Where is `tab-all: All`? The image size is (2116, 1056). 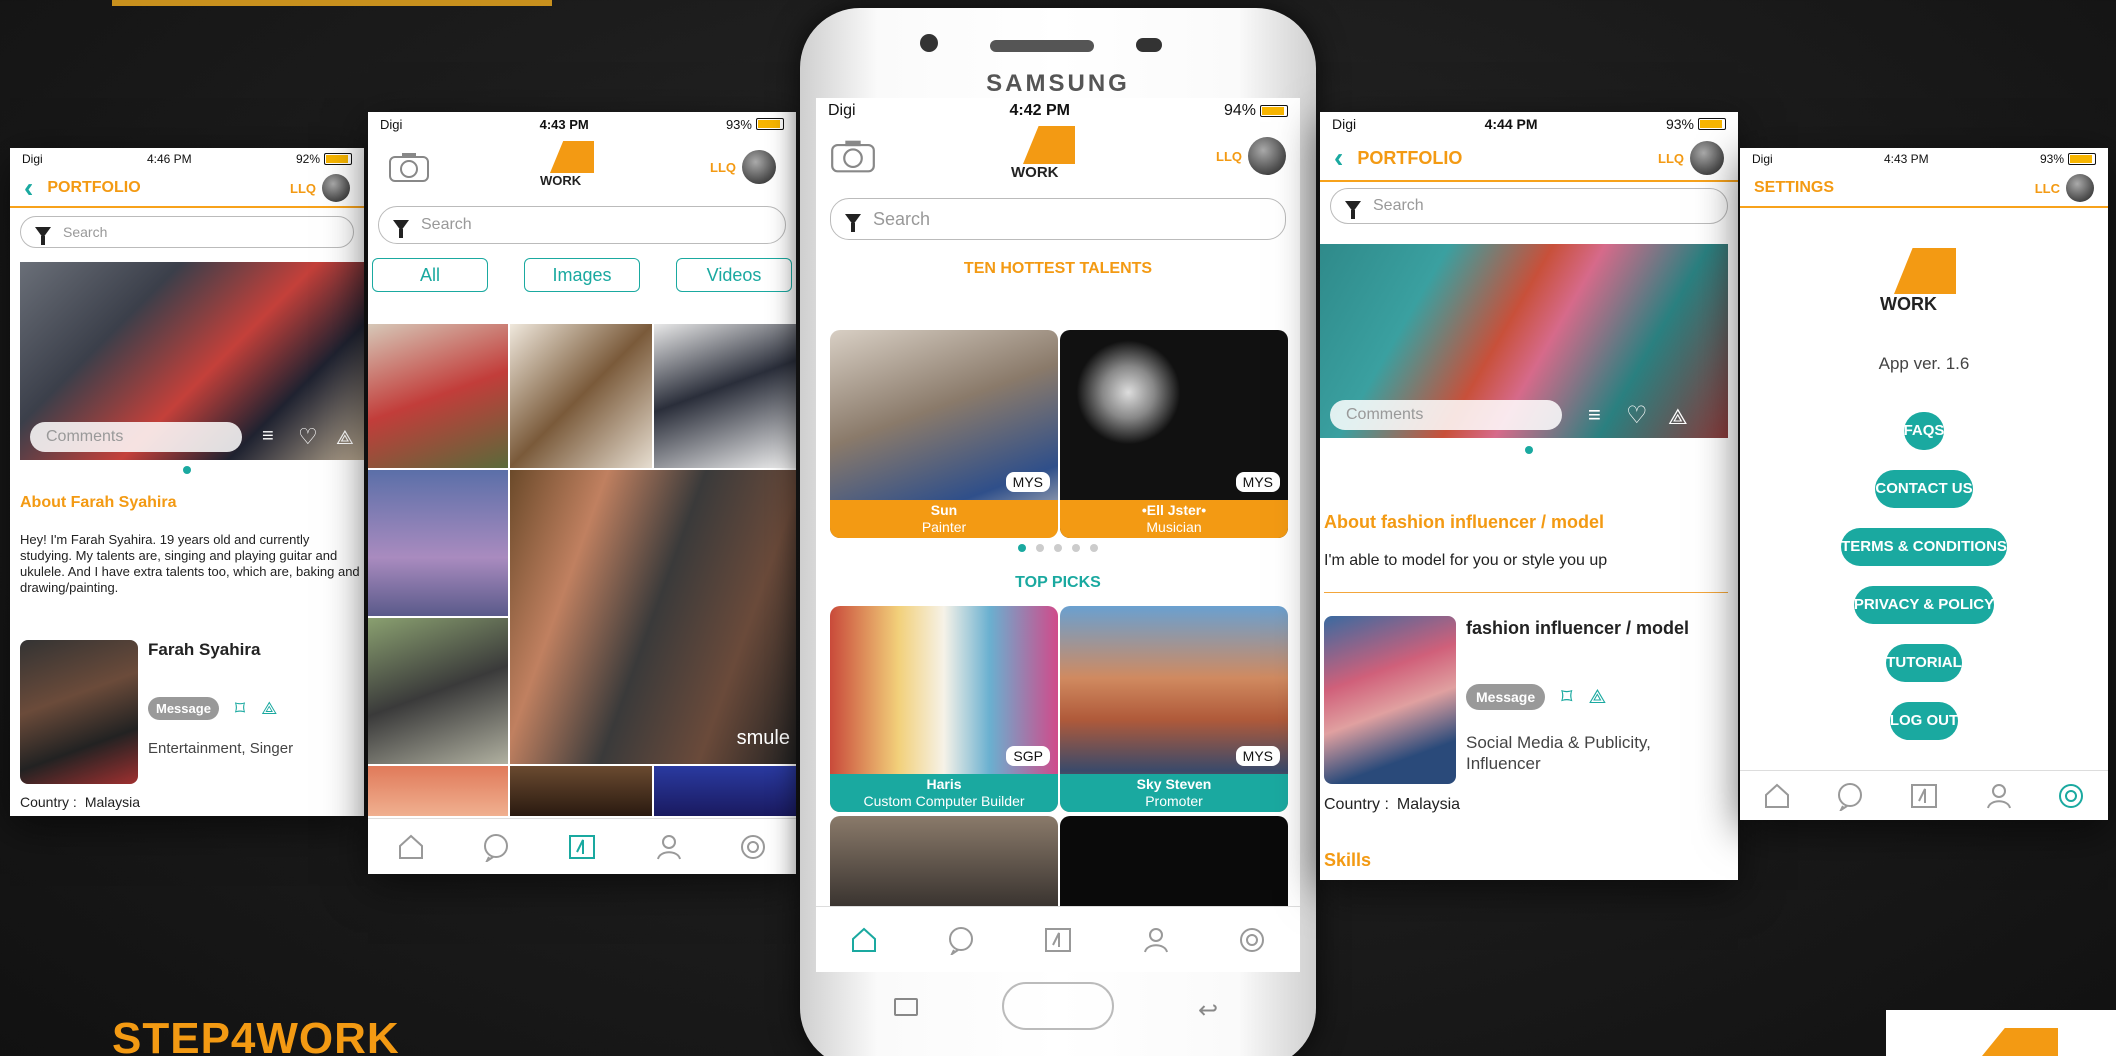 tab-all: All is located at coordinates (430, 275).